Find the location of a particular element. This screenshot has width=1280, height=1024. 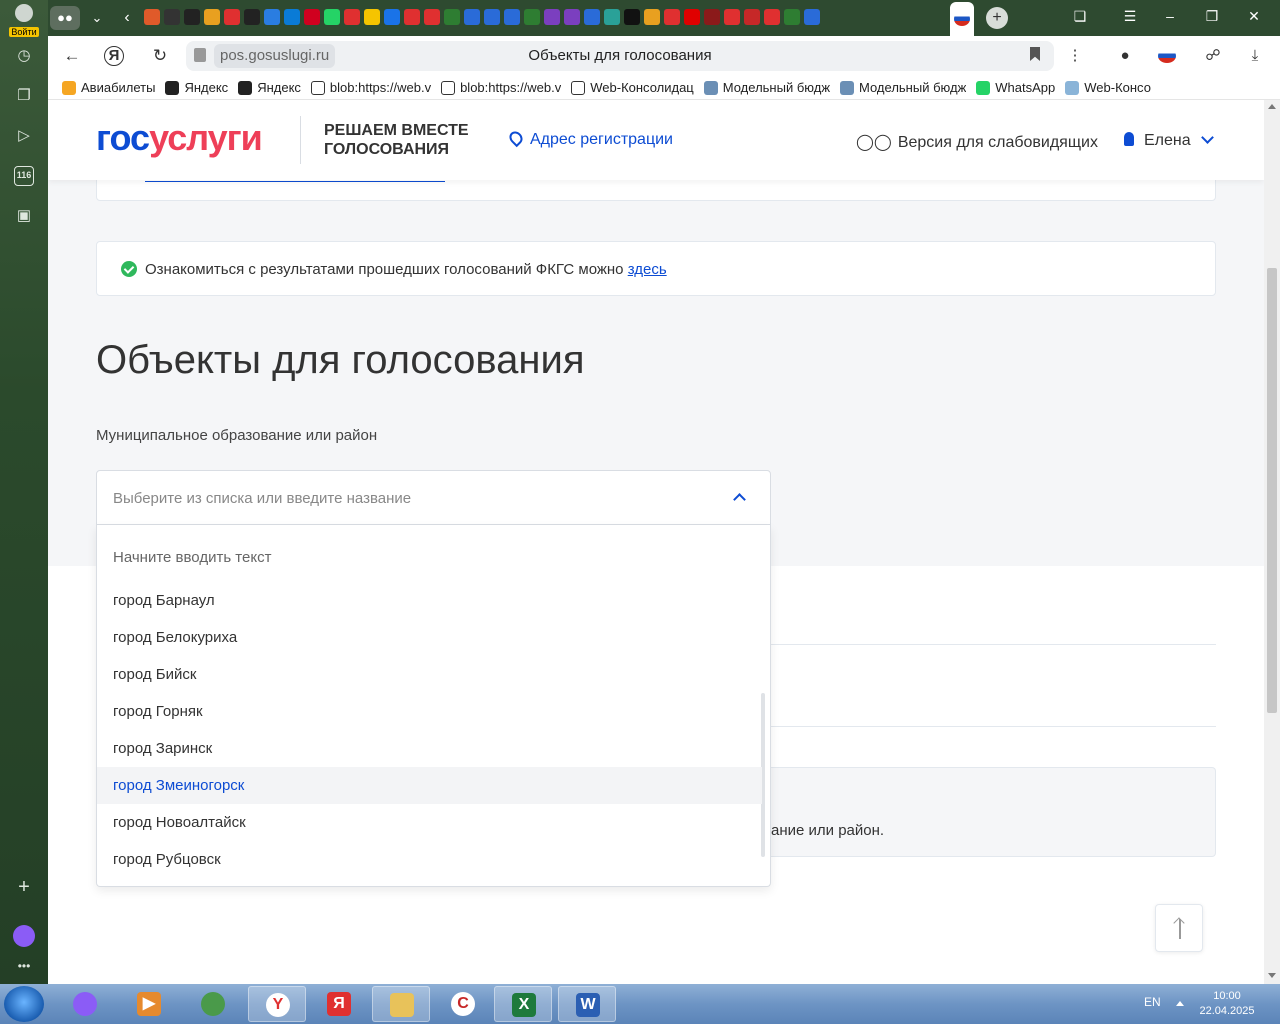

taskbar-explorer is located at coordinates (401, 1004).